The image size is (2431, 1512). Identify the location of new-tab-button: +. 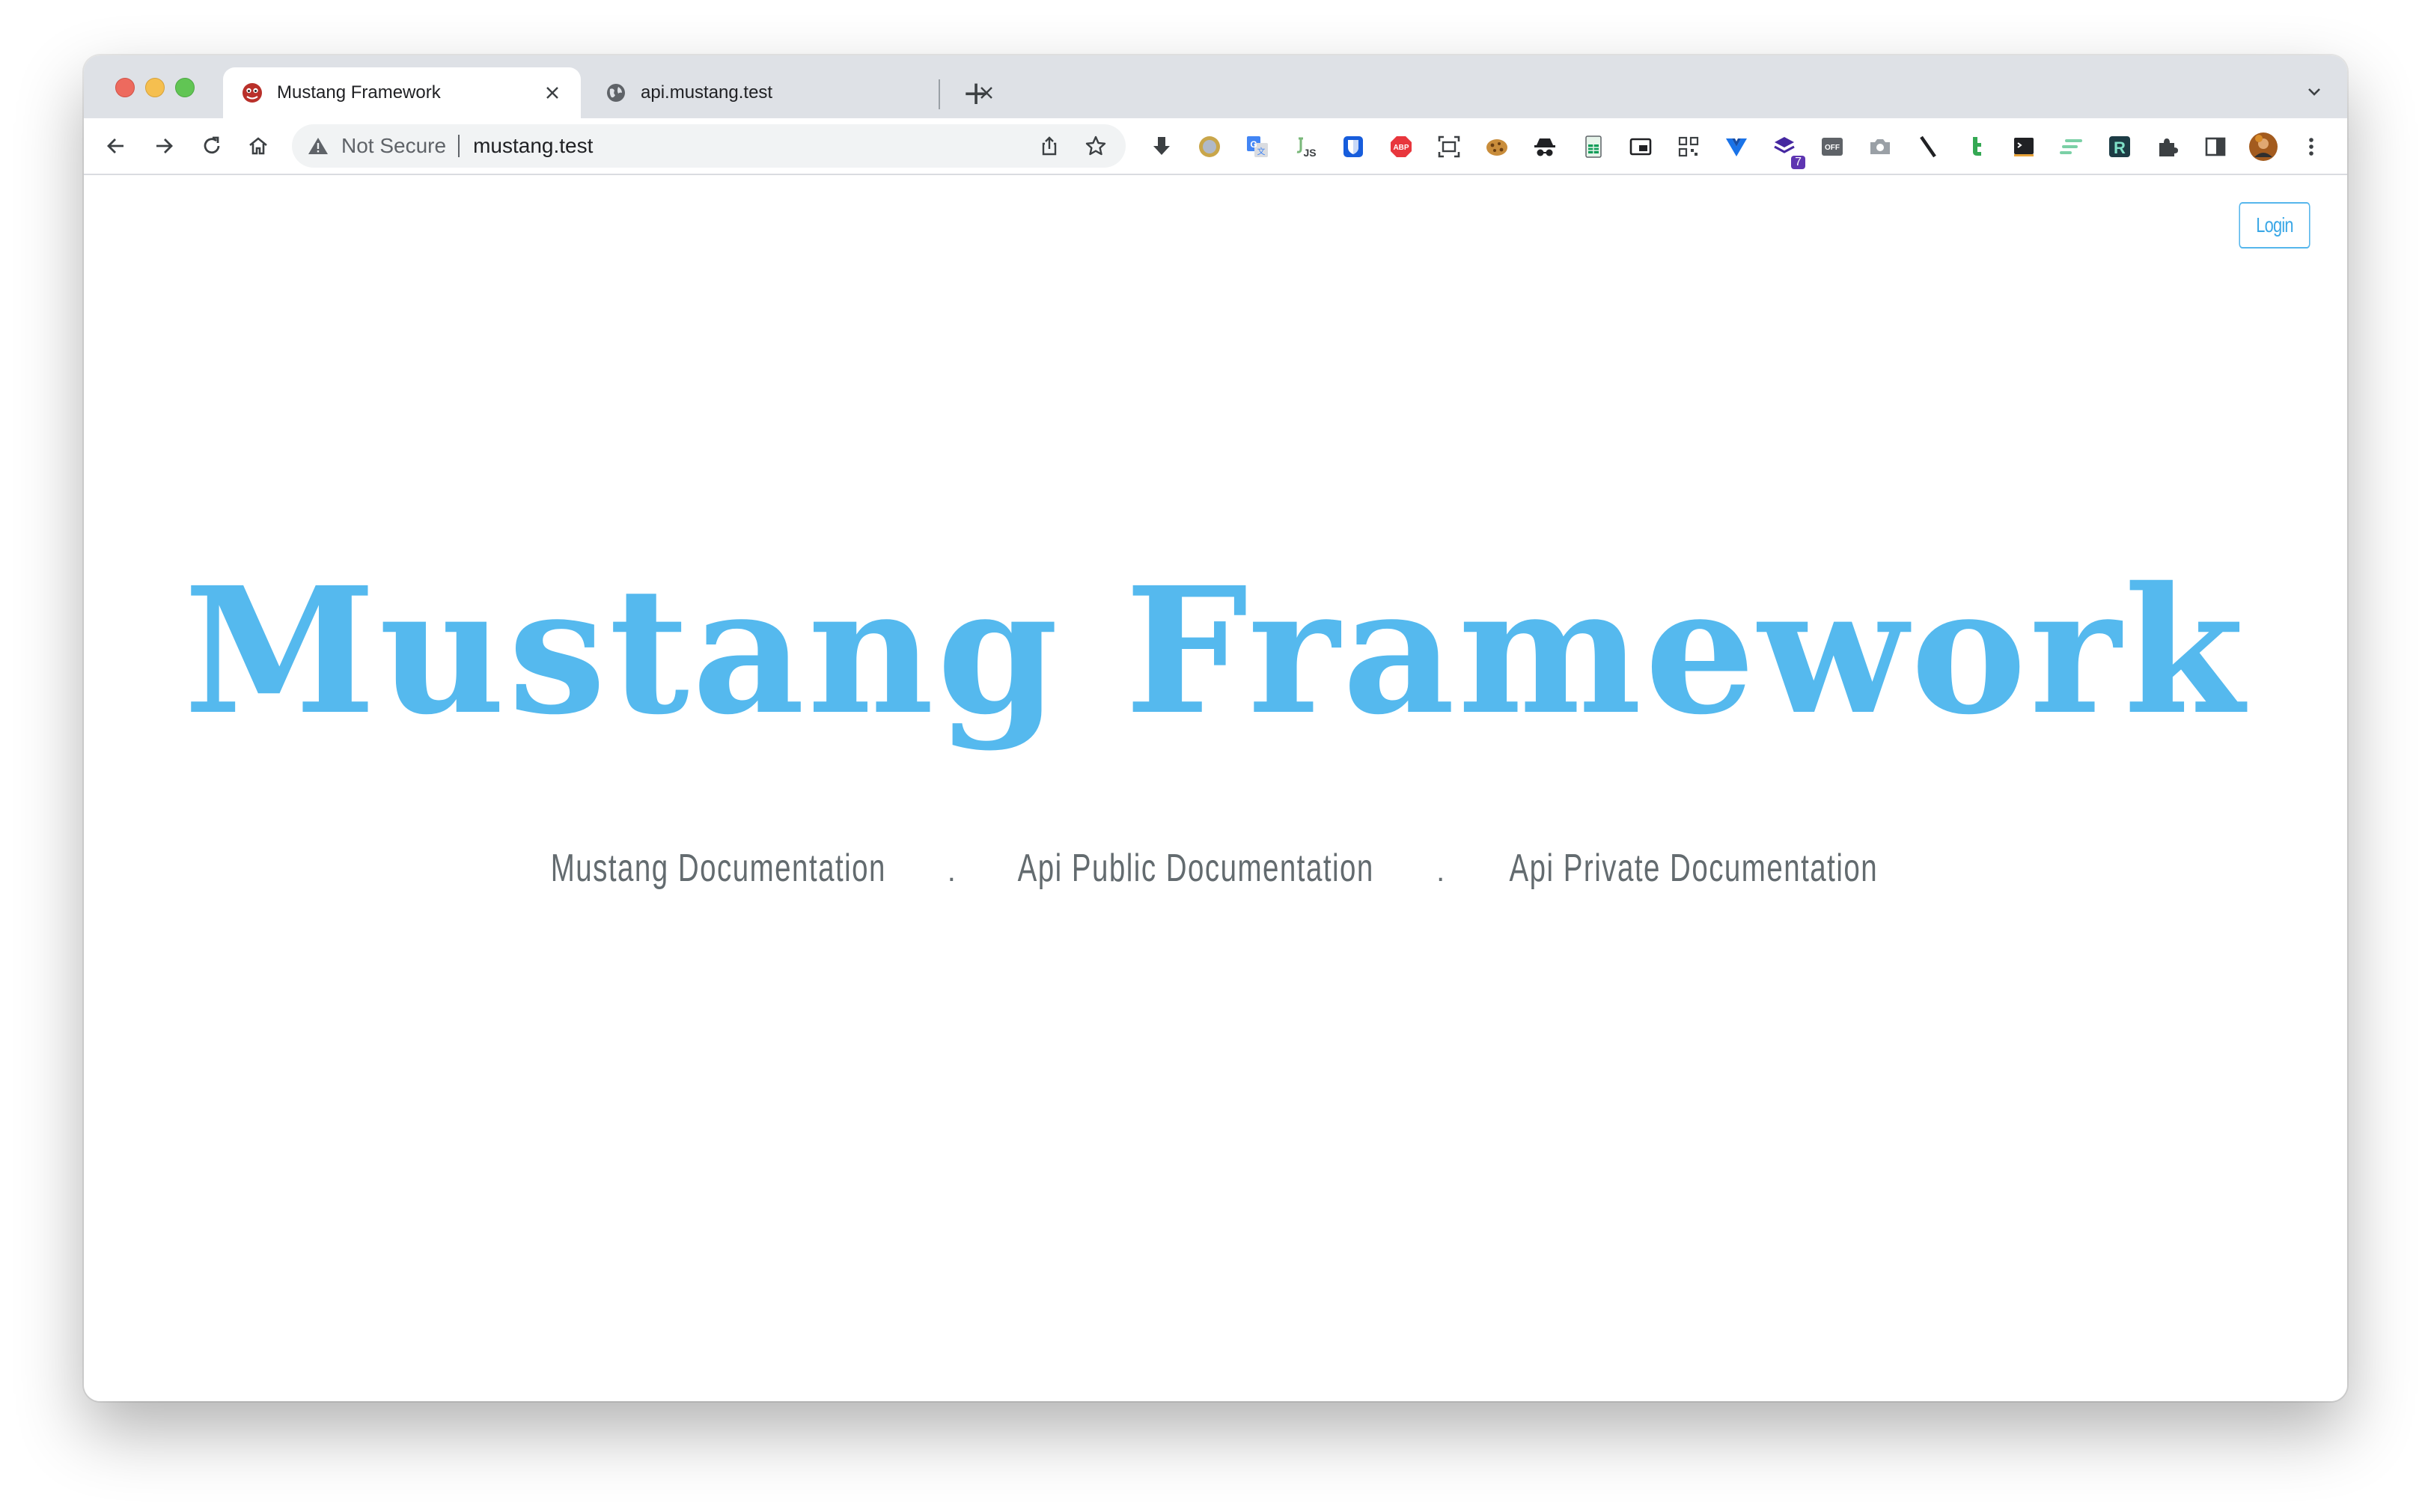
(976, 93).